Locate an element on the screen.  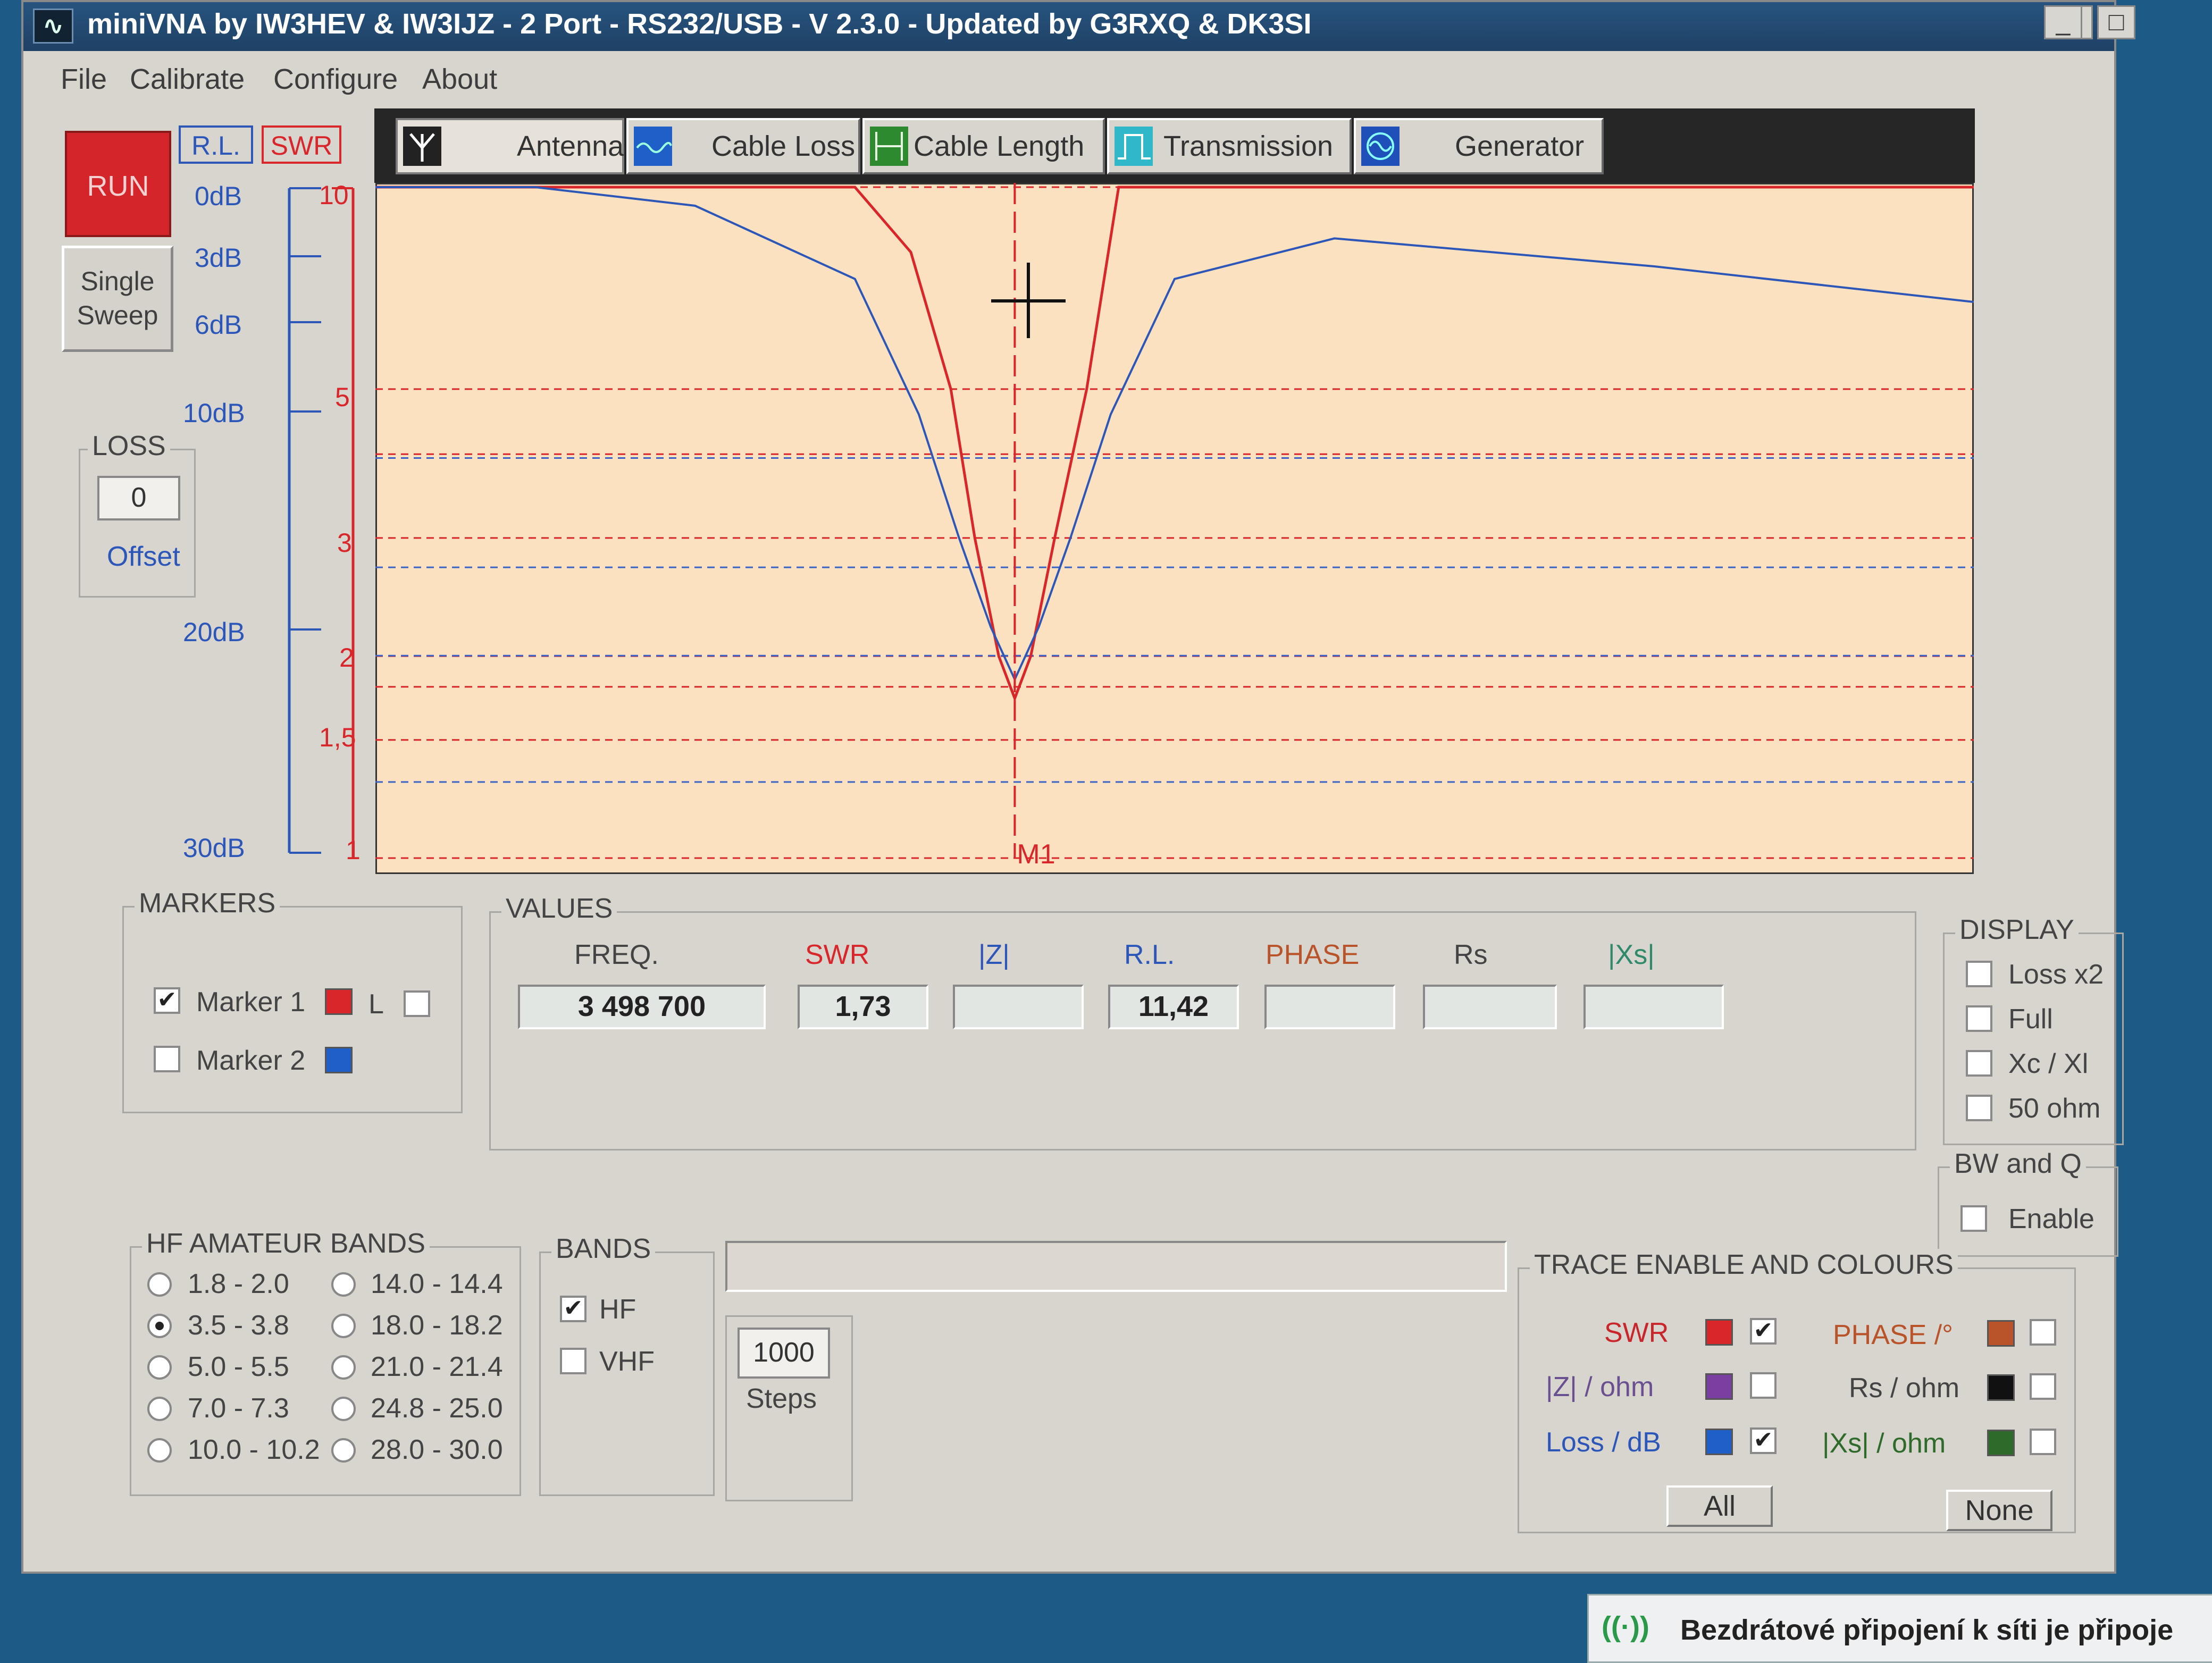
steps-group: 1000 Steps is located at coordinates (789, 1408).